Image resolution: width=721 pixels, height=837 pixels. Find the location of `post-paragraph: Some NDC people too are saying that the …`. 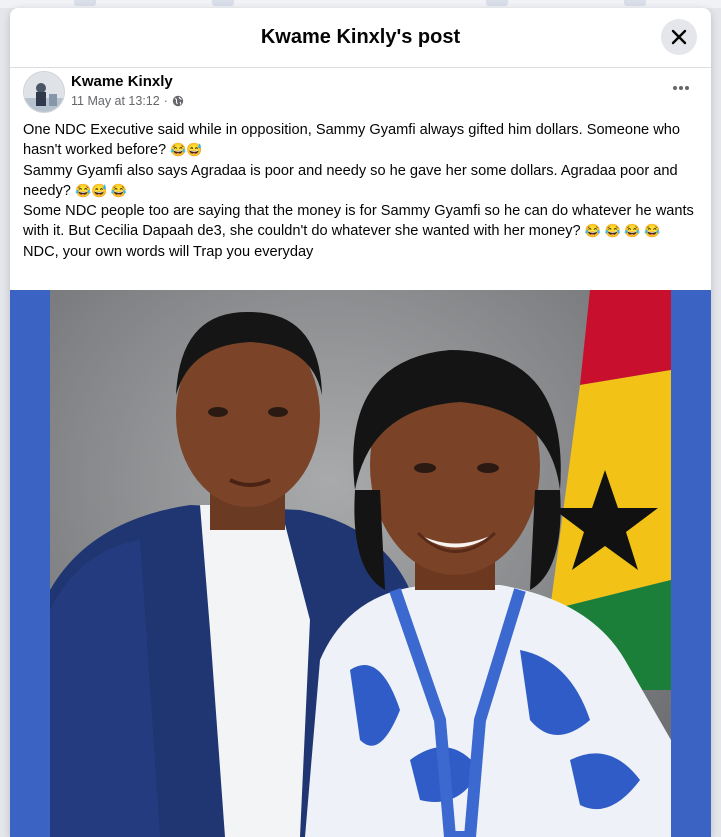

post-paragraph: Some NDC people too are saying that the … is located at coordinates (360, 221).